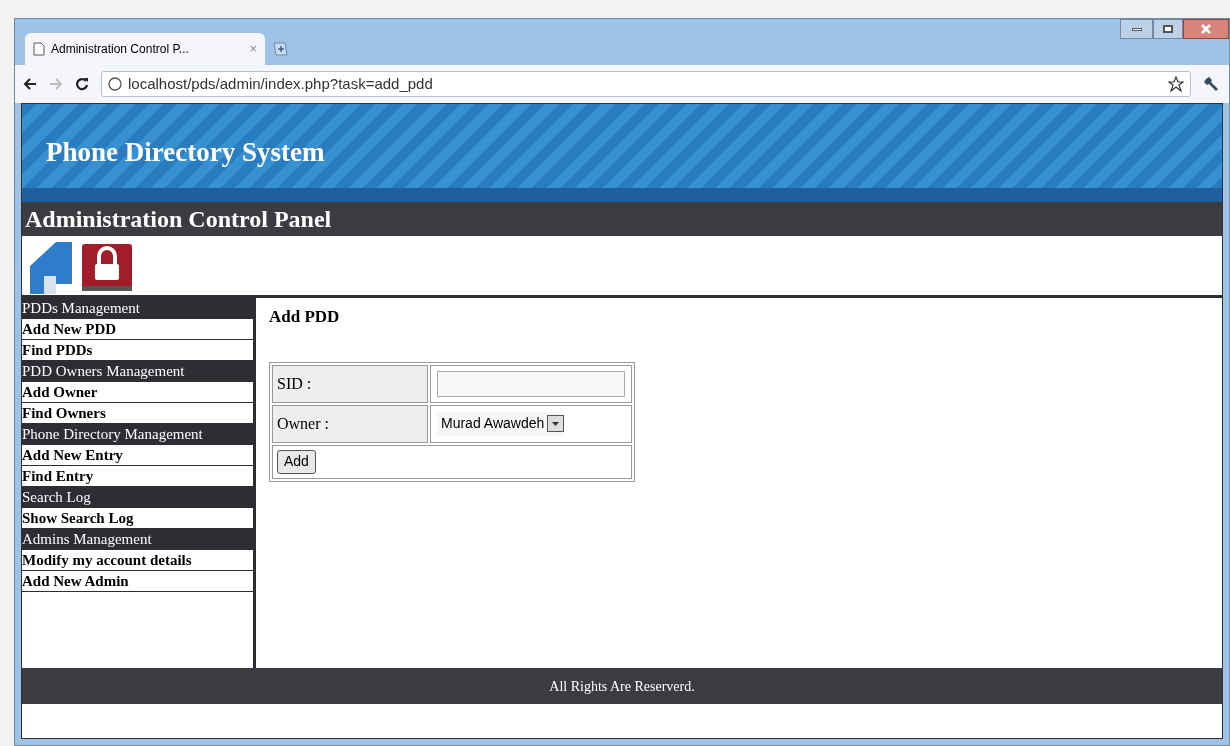  Describe the element at coordinates (646, 84) in the screenshot. I see `address-bar: localhost/pds/admin/index.php?task=add_pdd` at that location.